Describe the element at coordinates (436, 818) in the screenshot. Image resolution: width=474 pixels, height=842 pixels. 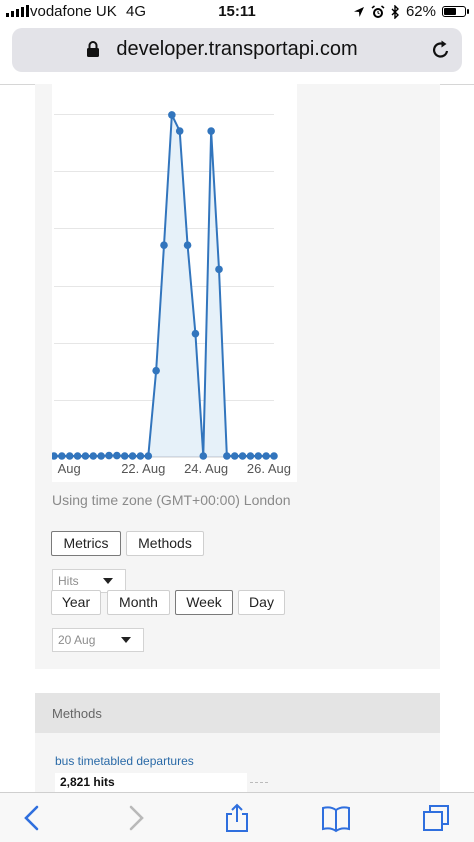
I see `tabs-icon` at that location.